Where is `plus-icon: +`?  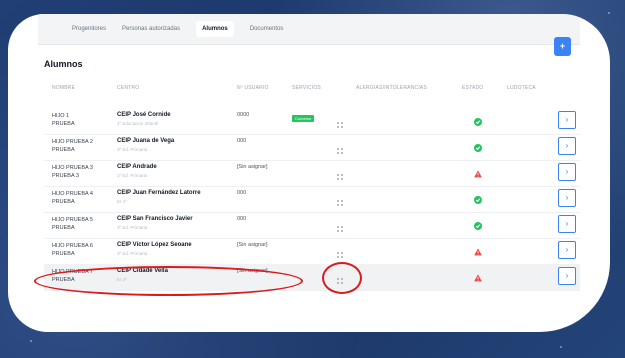
plus-icon: + is located at coordinates (562, 46).